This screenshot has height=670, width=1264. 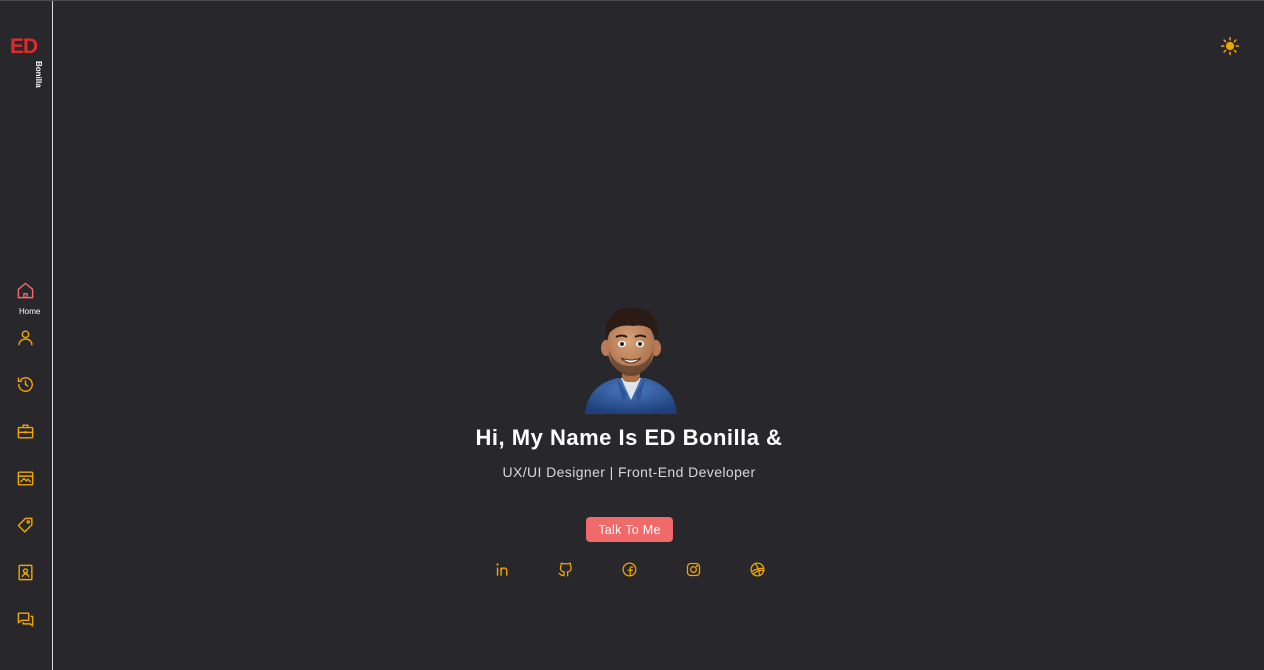 I want to click on briefcase-icon, so click(x=25, y=431).